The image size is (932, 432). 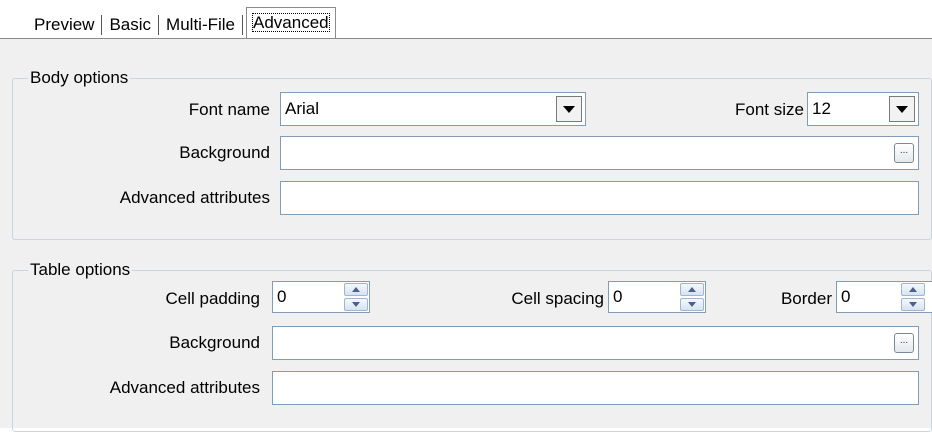 What do you see at coordinates (863, 109) in the screenshot?
I see `font-size-select: 12` at bounding box center [863, 109].